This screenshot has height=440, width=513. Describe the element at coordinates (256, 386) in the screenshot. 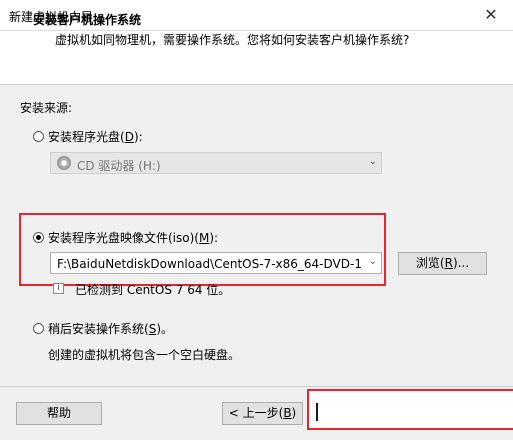

I see `footer-divider` at that location.